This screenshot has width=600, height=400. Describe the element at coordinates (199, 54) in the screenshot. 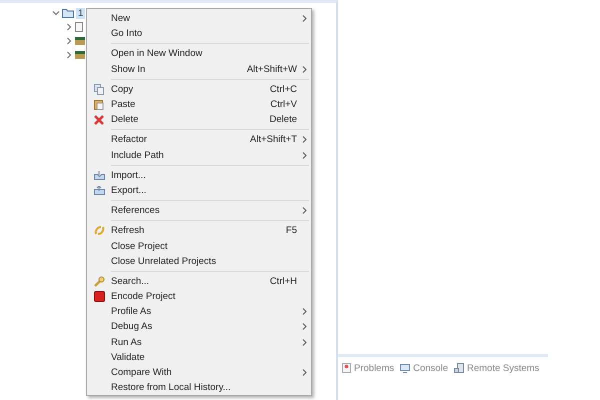

I see `menu-item: Open in New Window` at that location.